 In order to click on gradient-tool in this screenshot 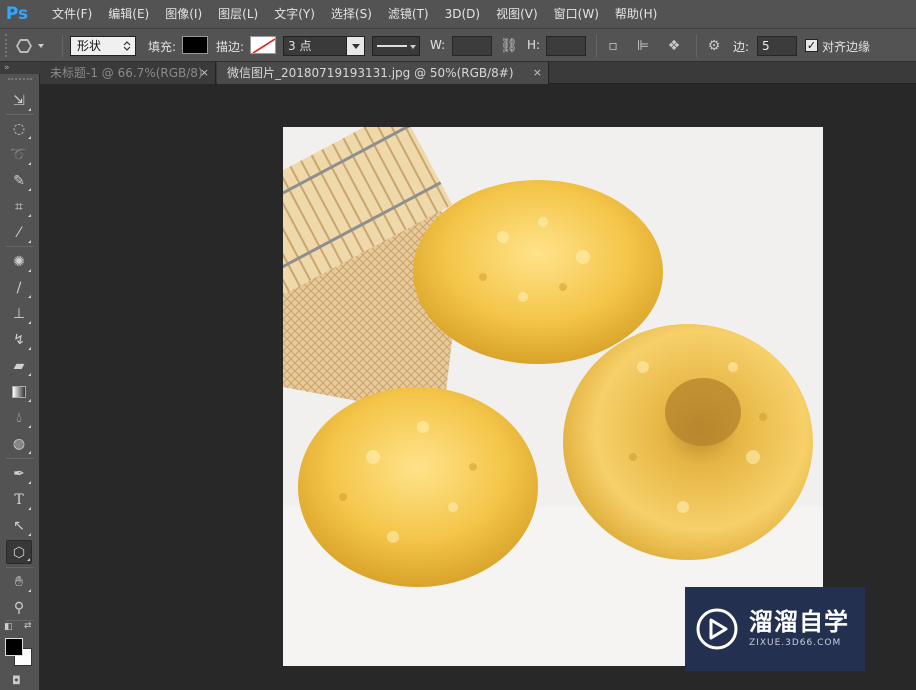, I will do `click(19, 392)`.